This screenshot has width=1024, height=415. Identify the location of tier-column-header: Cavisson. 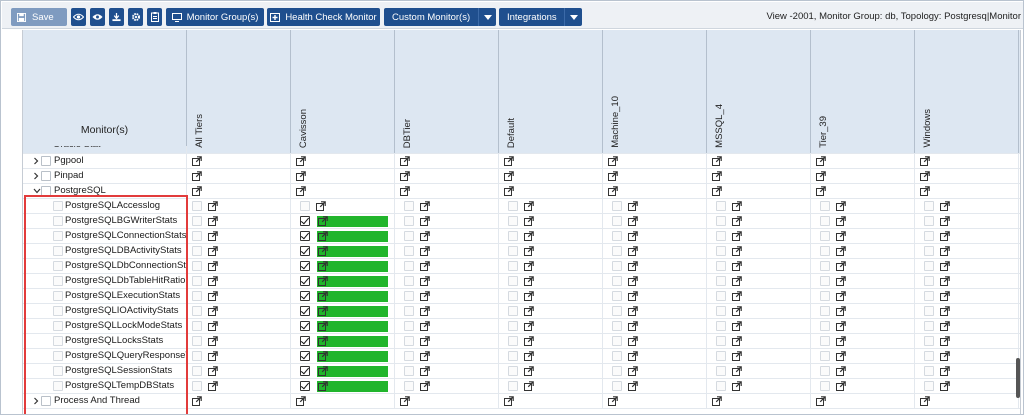
(343, 92).